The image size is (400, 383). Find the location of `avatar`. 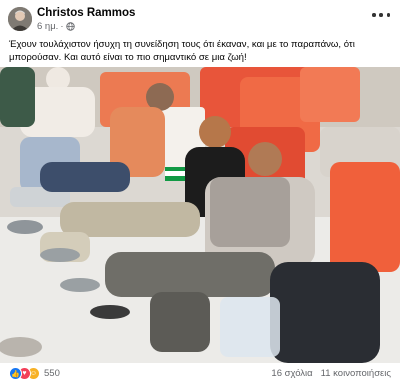

avatar is located at coordinates (20, 19).